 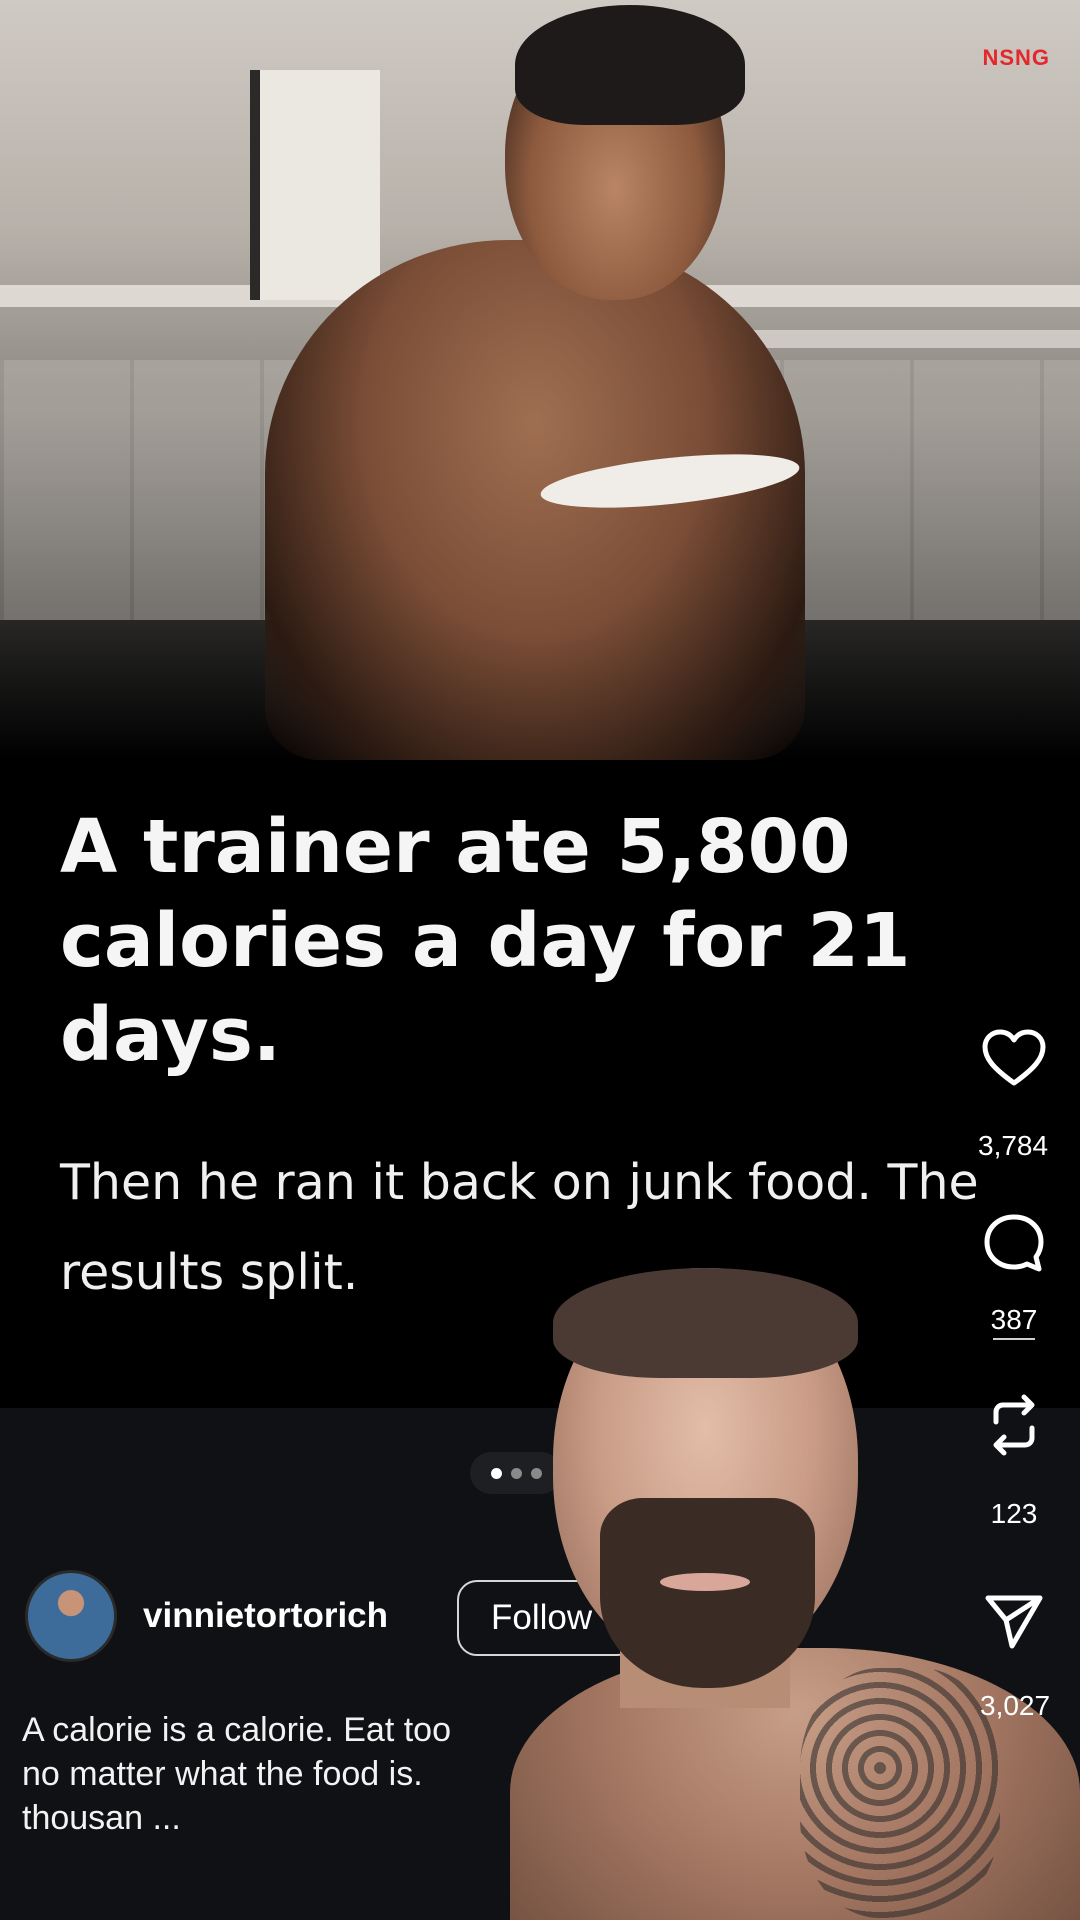 I want to click on repost-action: 123, so click(x=1014, y=1460).